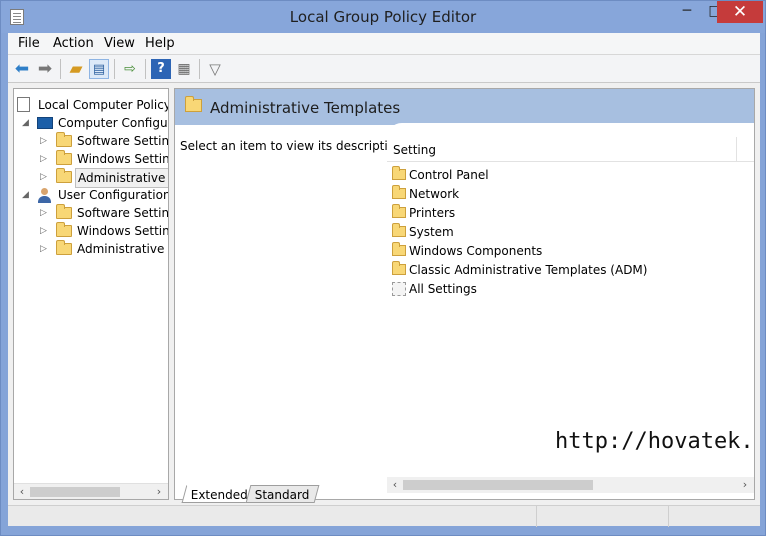  What do you see at coordinates (99, 69) in the screenshot?
I see `console-tree-icon: ▤` at bounding box center [99, 69].